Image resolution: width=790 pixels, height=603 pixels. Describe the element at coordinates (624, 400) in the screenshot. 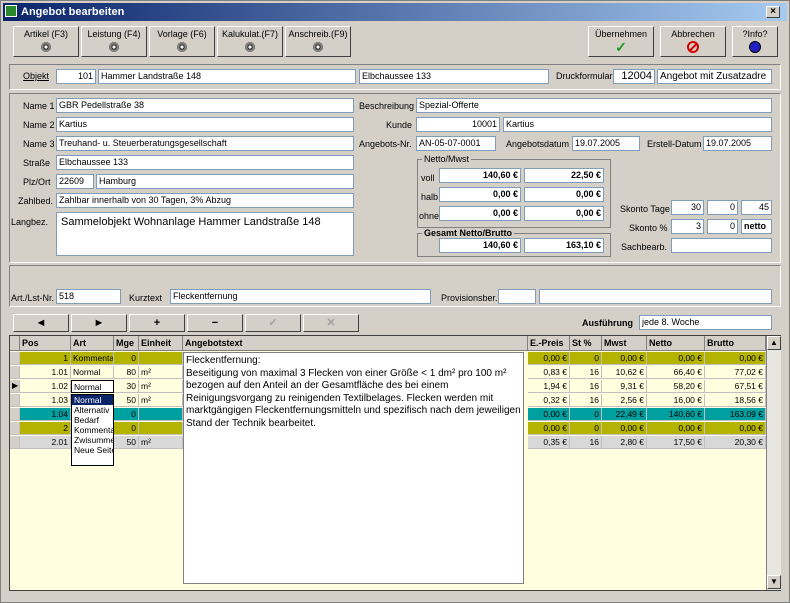

I see `cell-mwst: 2,56 €` at that location.